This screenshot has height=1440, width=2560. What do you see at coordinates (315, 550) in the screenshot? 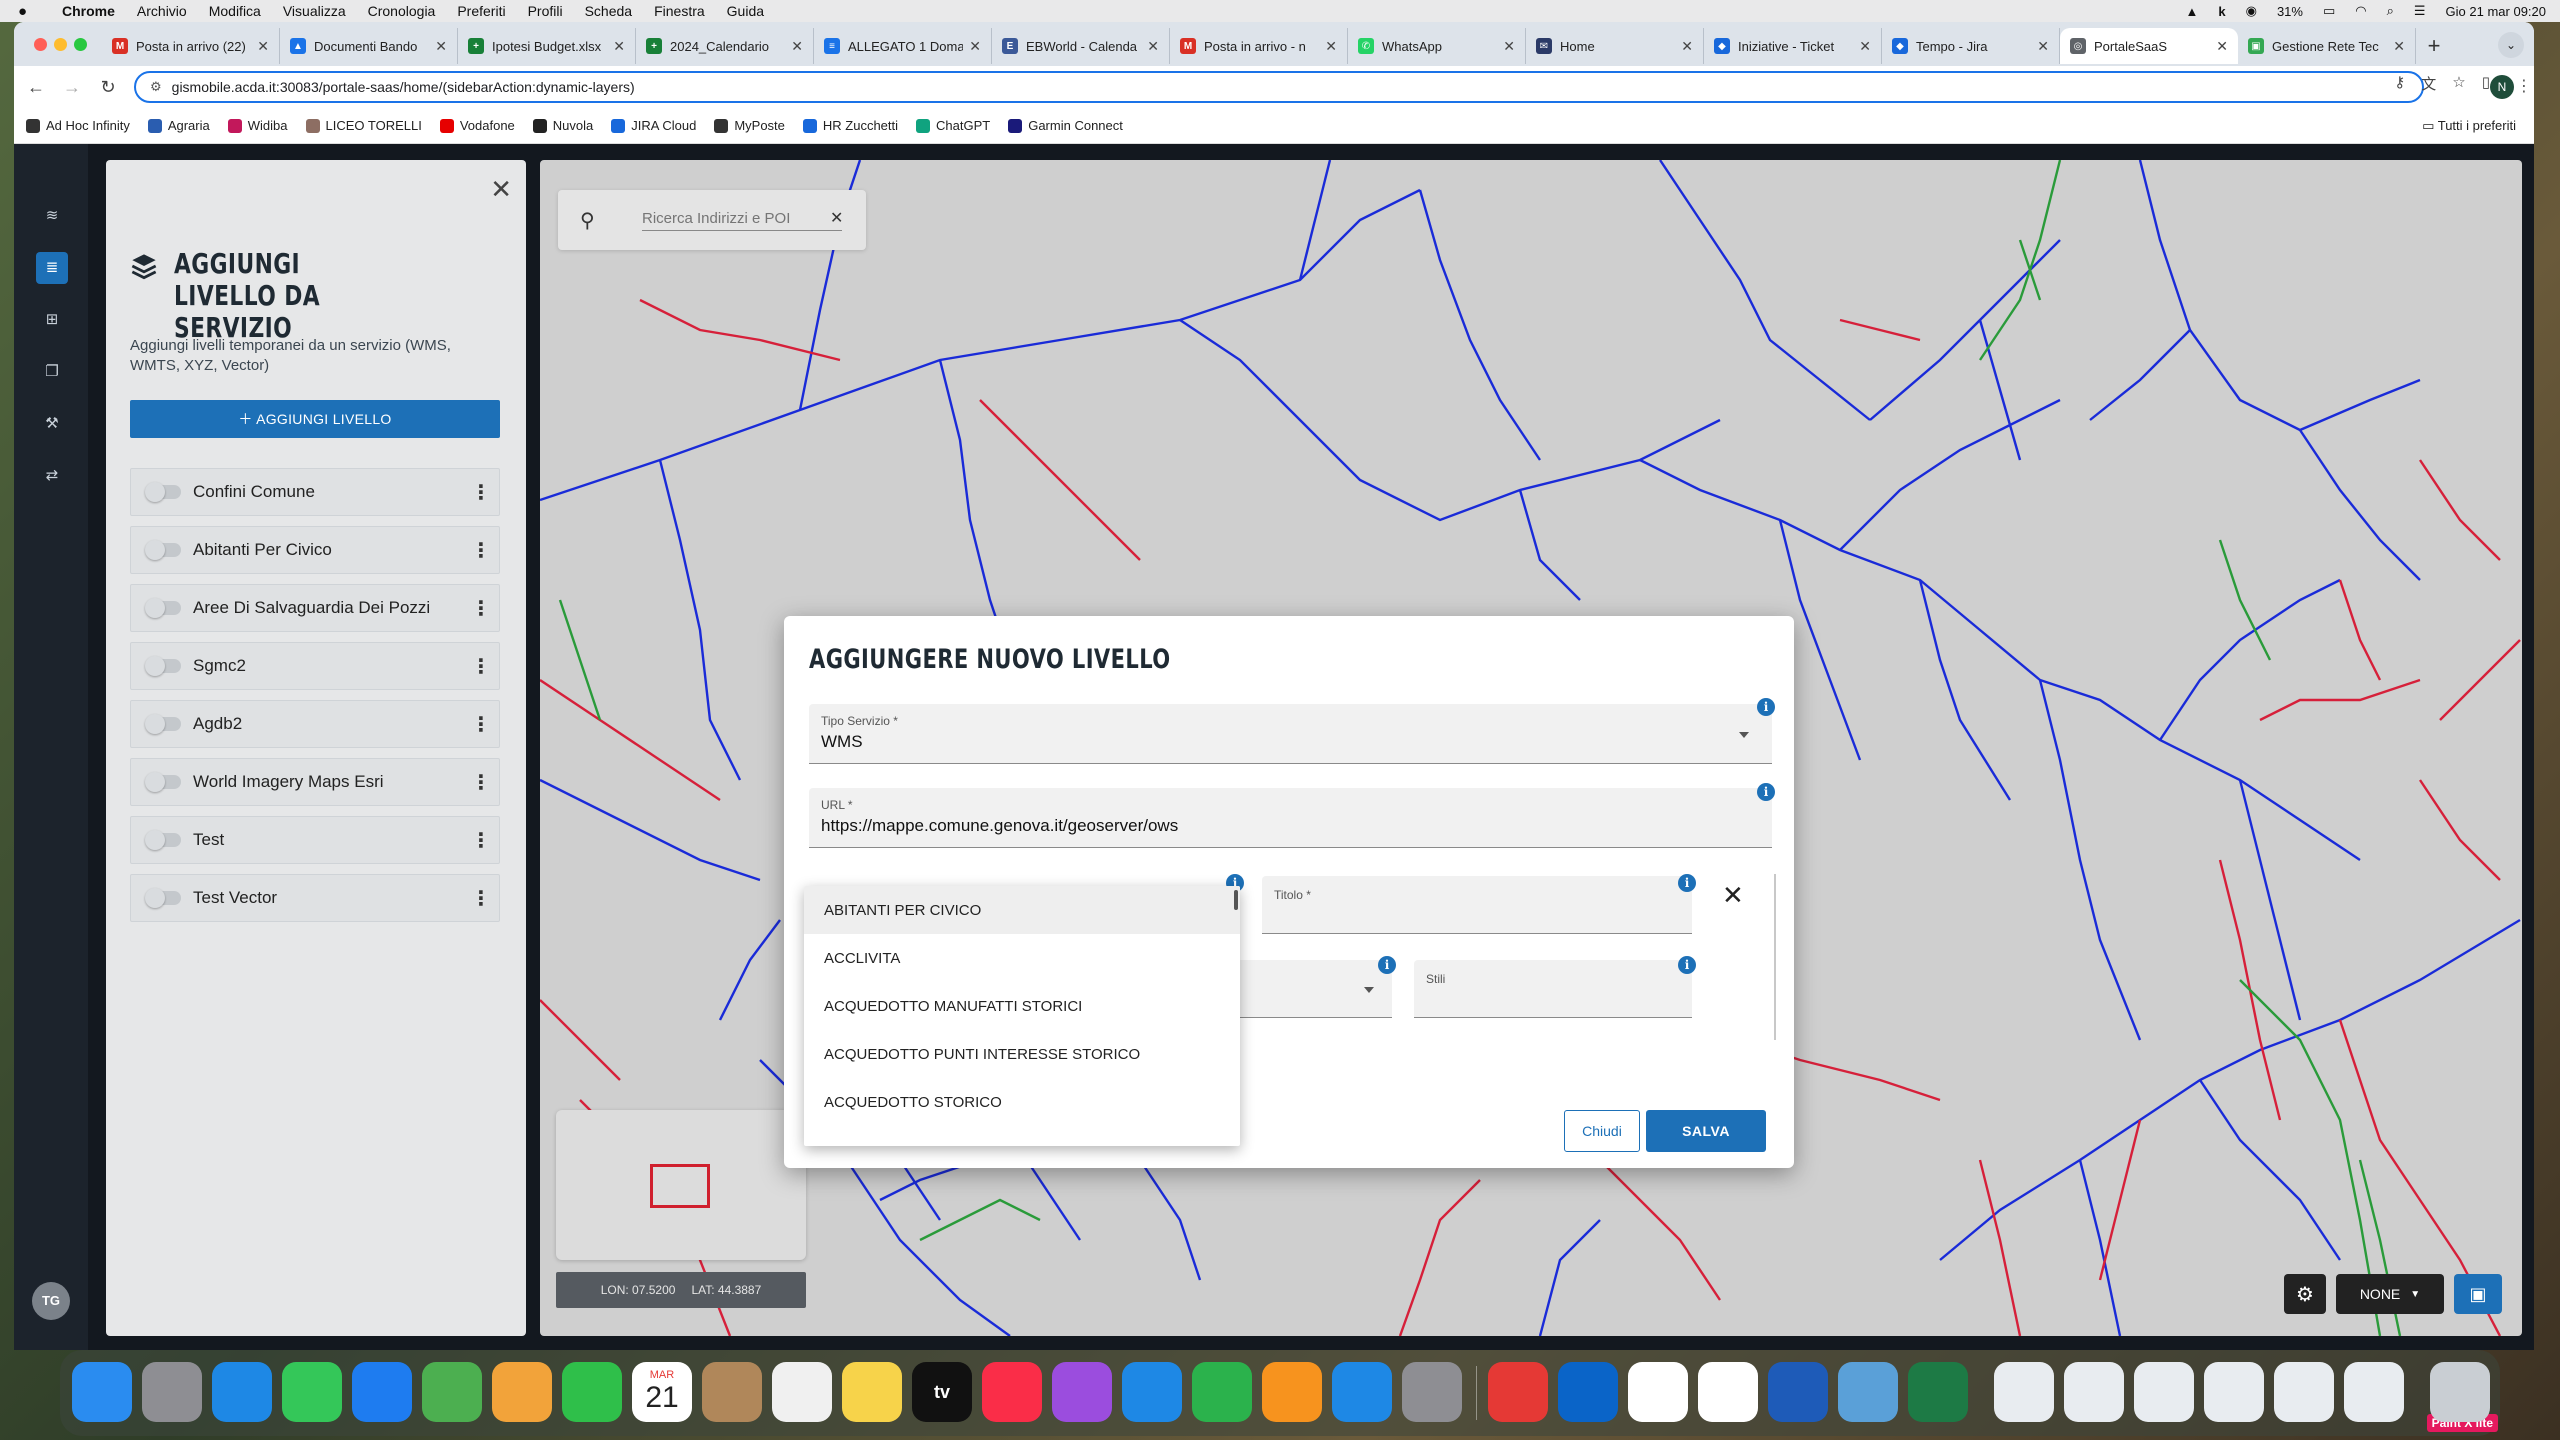
I see `layer-row: Abitanti Per Civico ⋮` at bounding box center [315, 550].